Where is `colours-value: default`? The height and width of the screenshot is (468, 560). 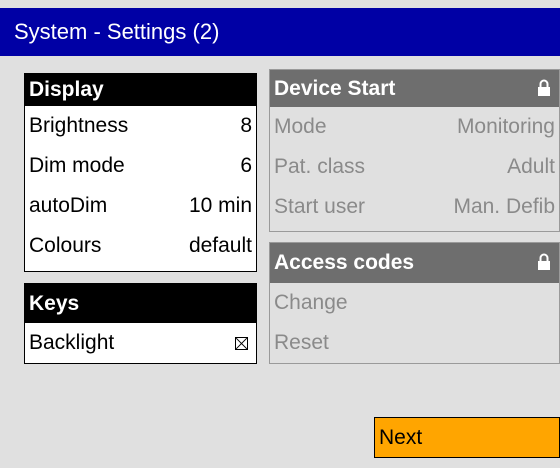
colours-value: default is located at coordinates (220, 245).